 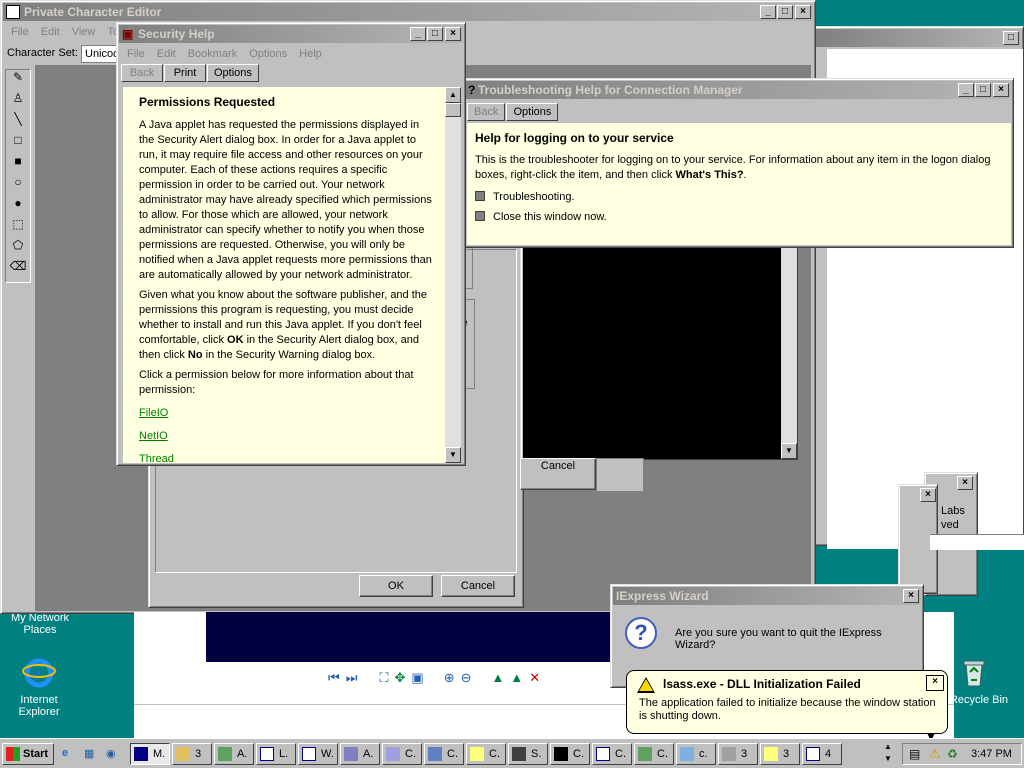 What do you see at coordinates (234, 754) in the screenshot?
I see `taskbar-item-3: A.` at bounding box center [234, 754].